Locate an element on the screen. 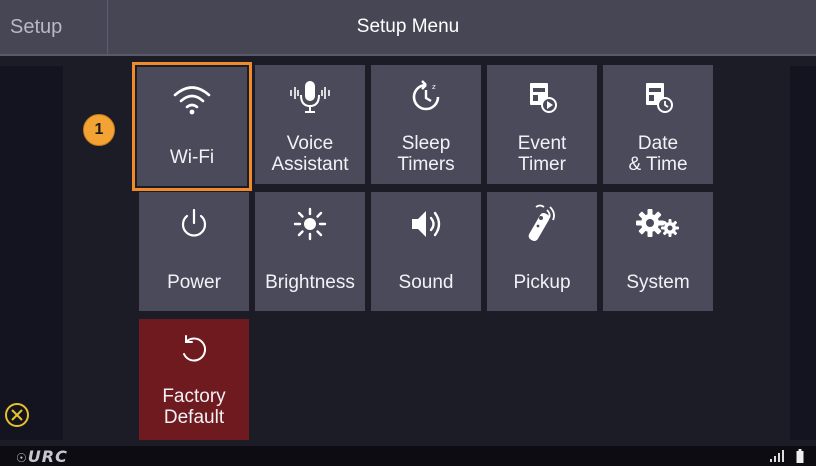  event-timer-icon is located at coordinates (542, 97).